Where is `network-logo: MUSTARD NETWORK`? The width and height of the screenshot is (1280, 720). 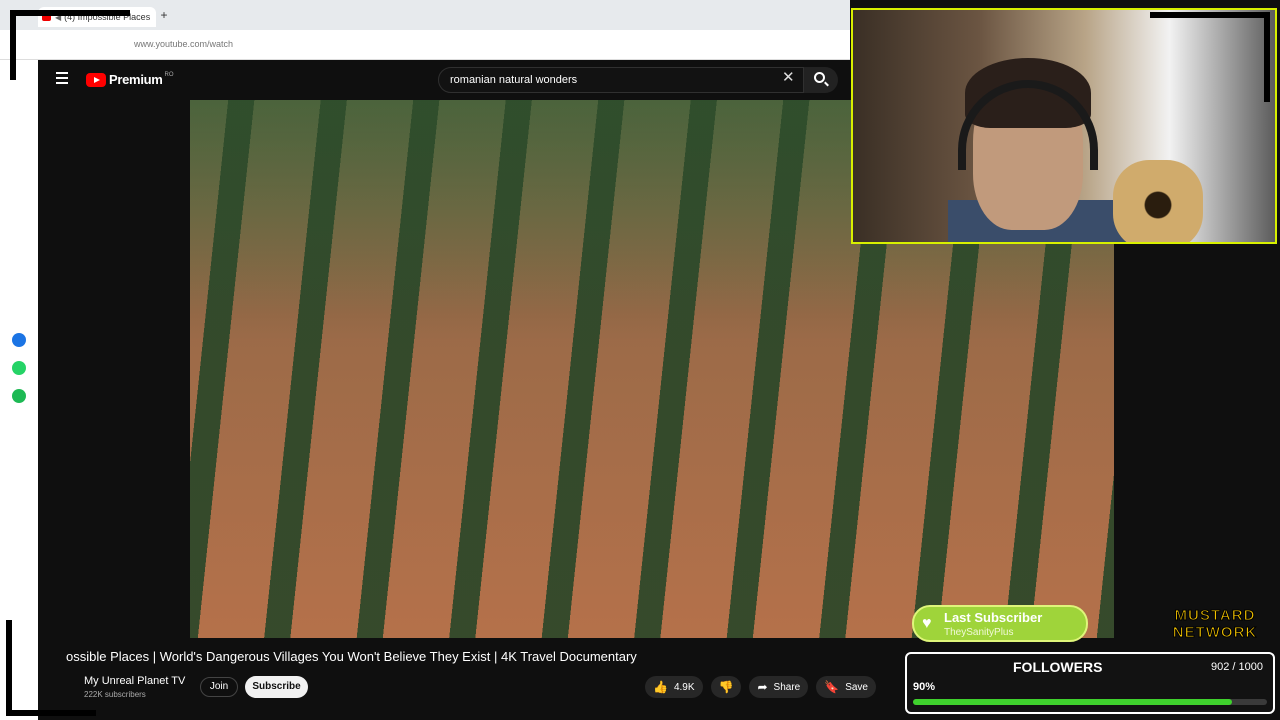 network-logo: MUSTARD NETWORK is located at coordinates (1215, 625).